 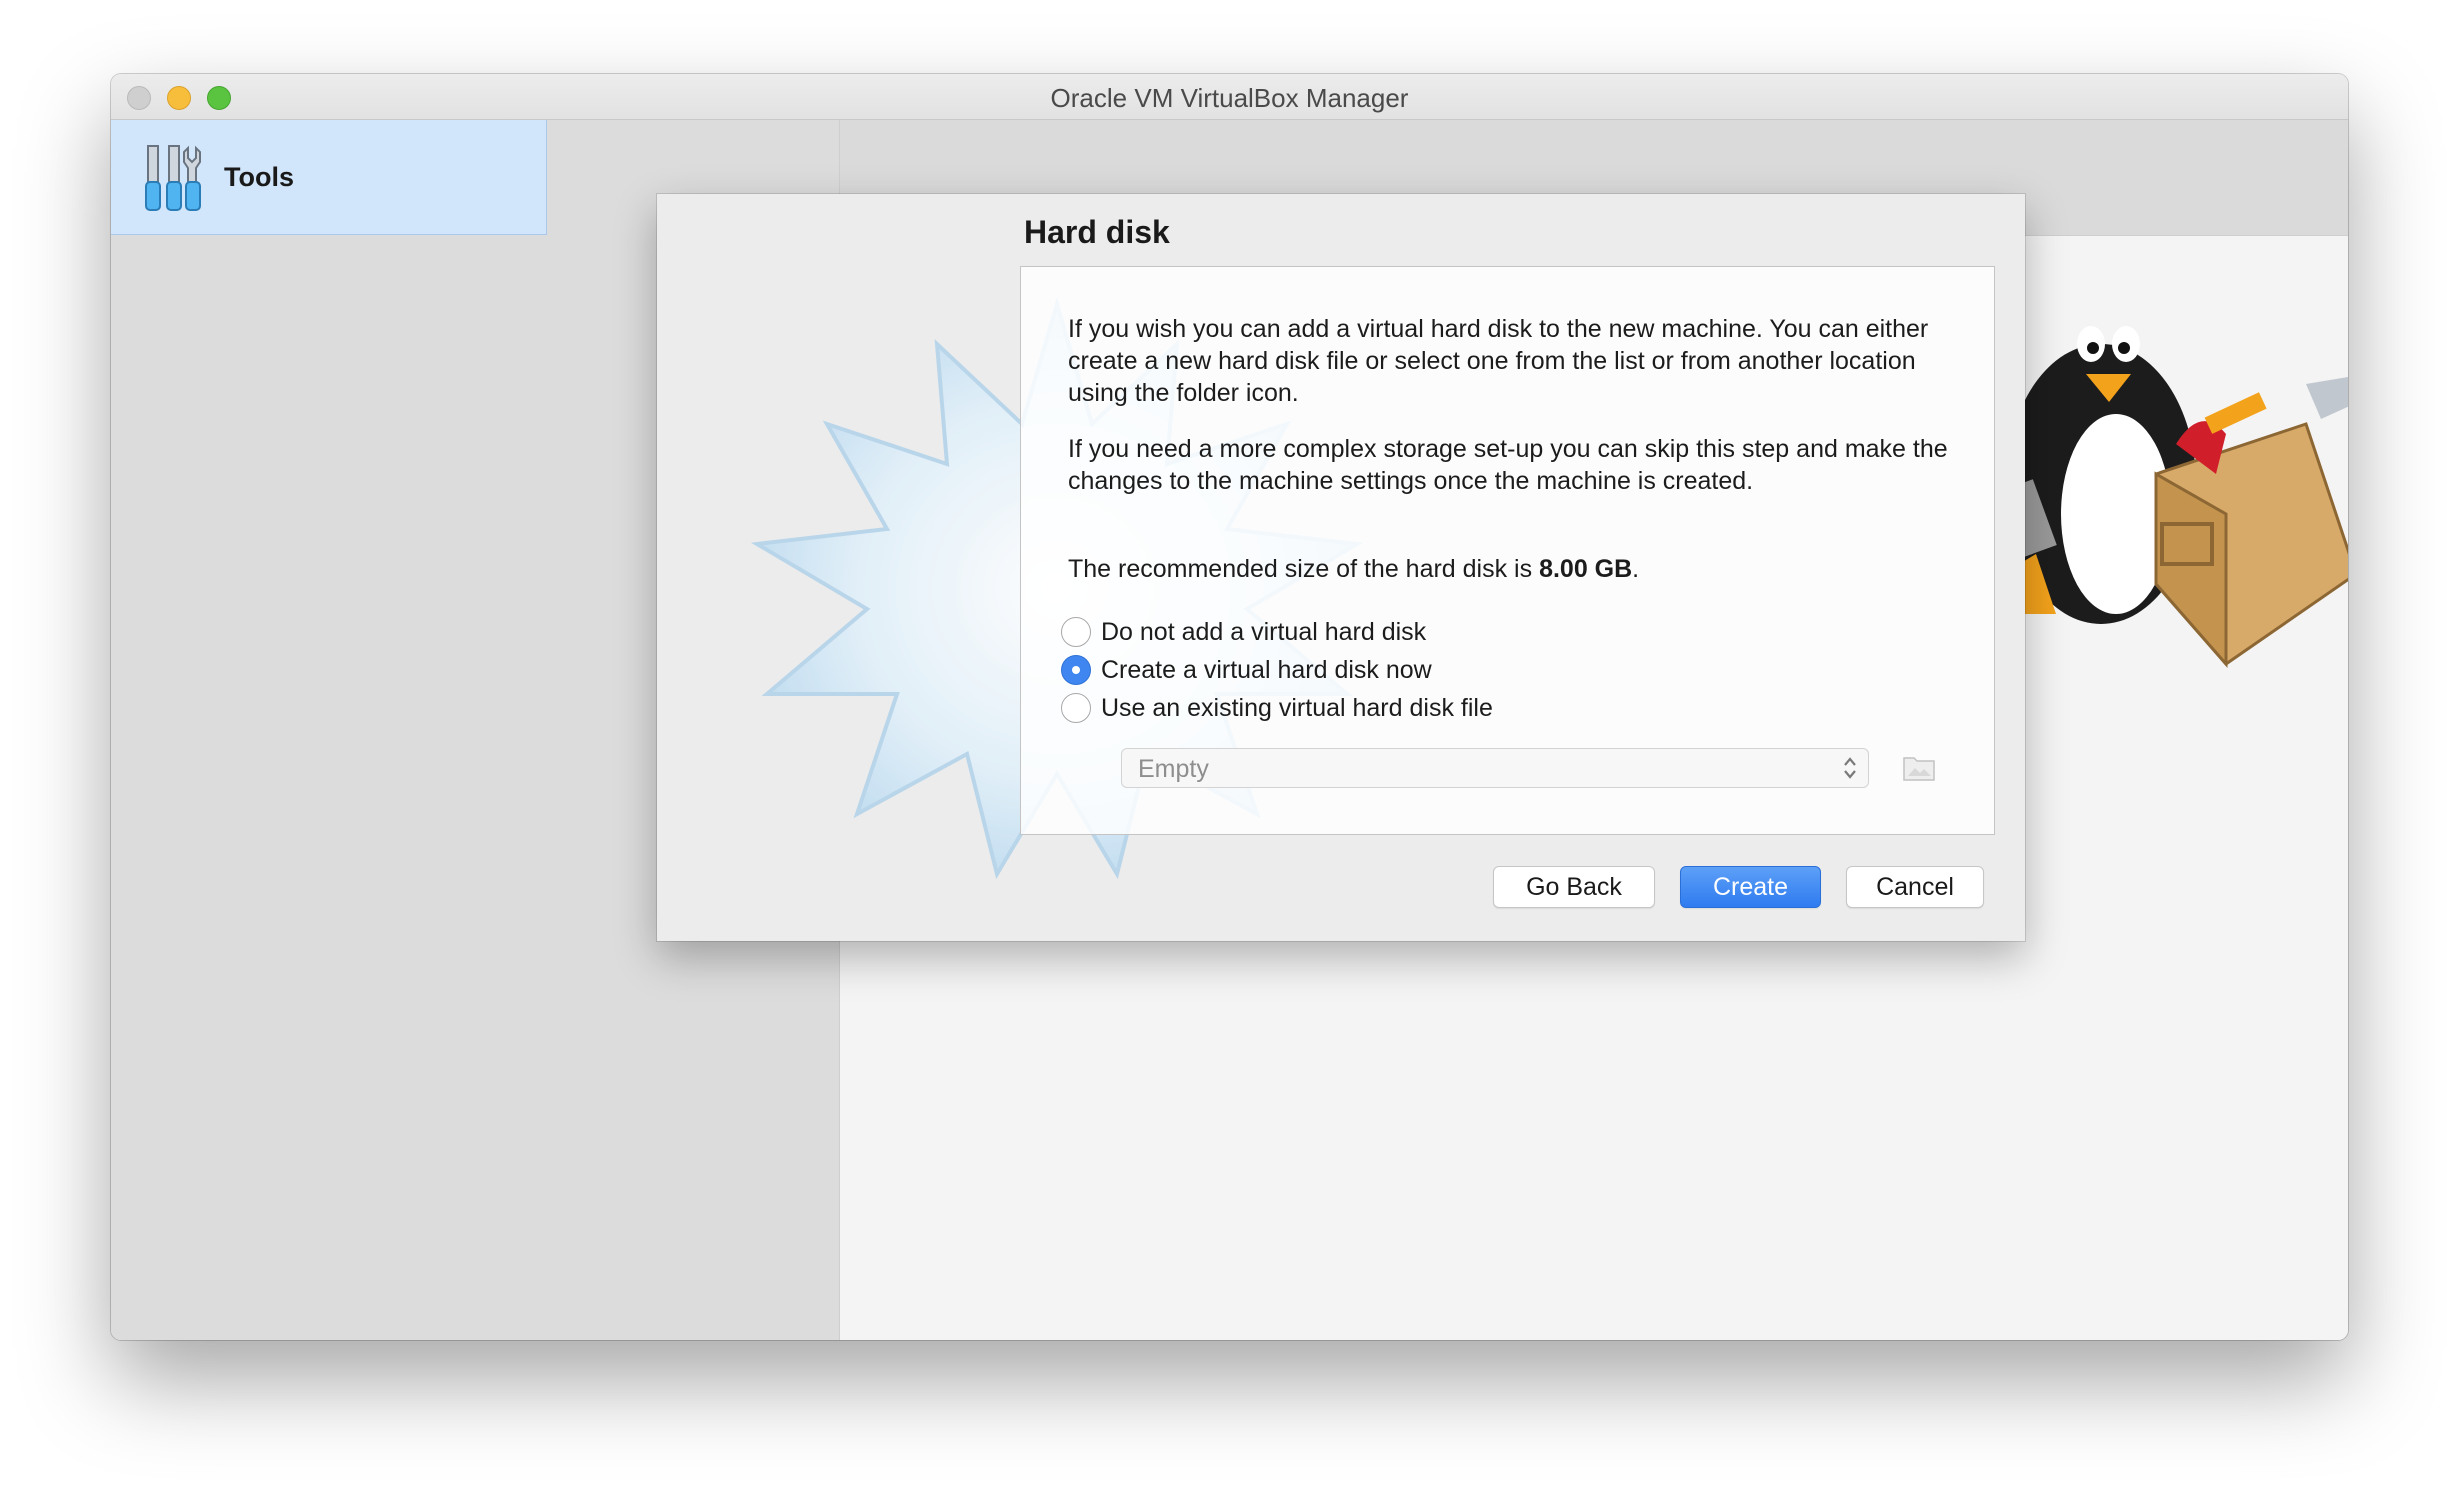 I want to click on sidebar-item-tools: Tools, so click(x=329, y=177).